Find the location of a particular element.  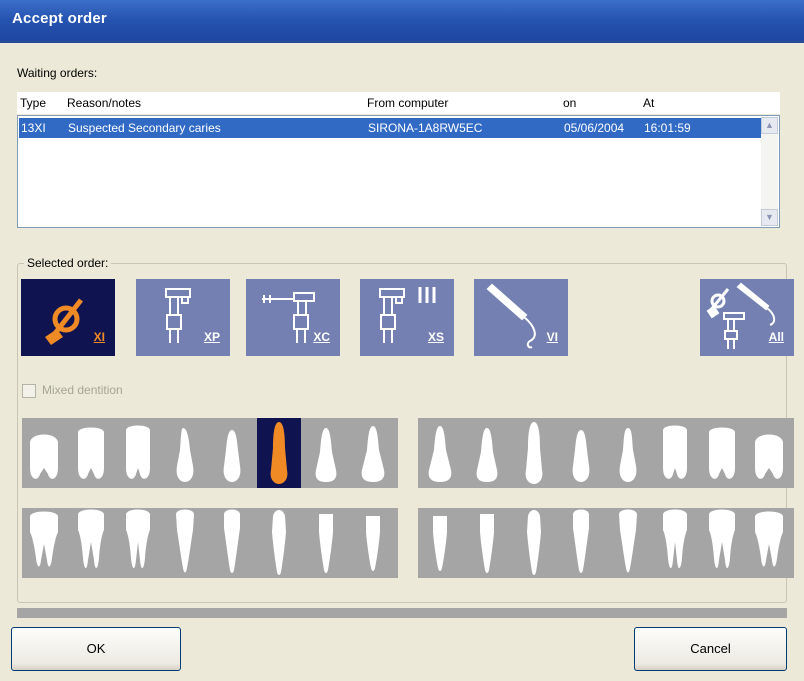

intraoral-camera-icon is located at coordinates (511, 316).